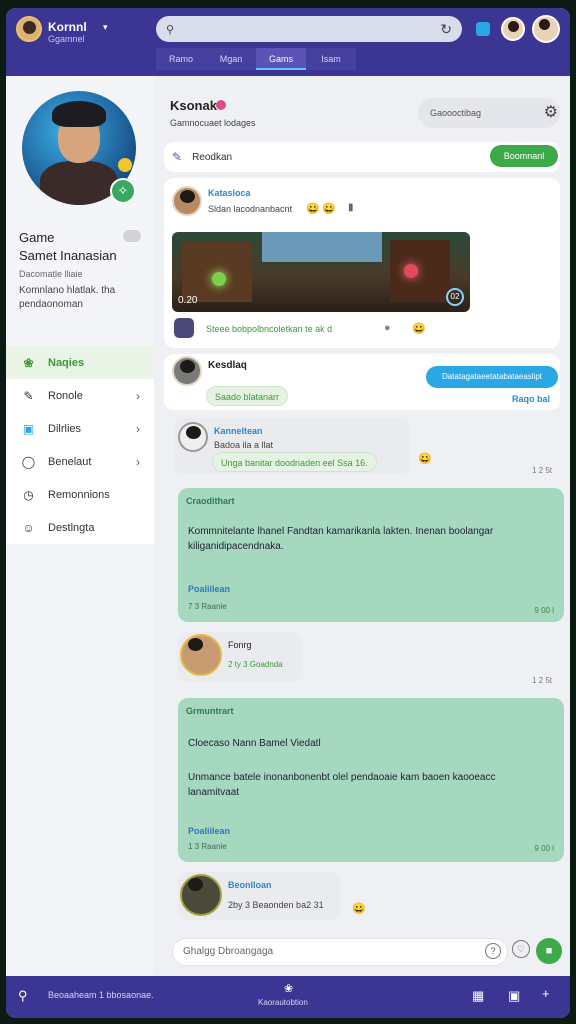 This screenshot has height=1024, width=576. I want to click on search-bar: ⚲ ↻, so click(309, 29).